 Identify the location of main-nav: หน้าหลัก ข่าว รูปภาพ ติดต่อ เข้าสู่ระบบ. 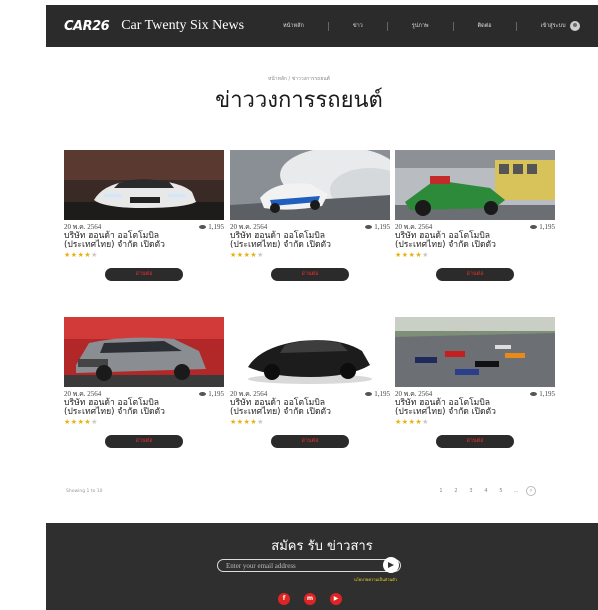
(431, 26).